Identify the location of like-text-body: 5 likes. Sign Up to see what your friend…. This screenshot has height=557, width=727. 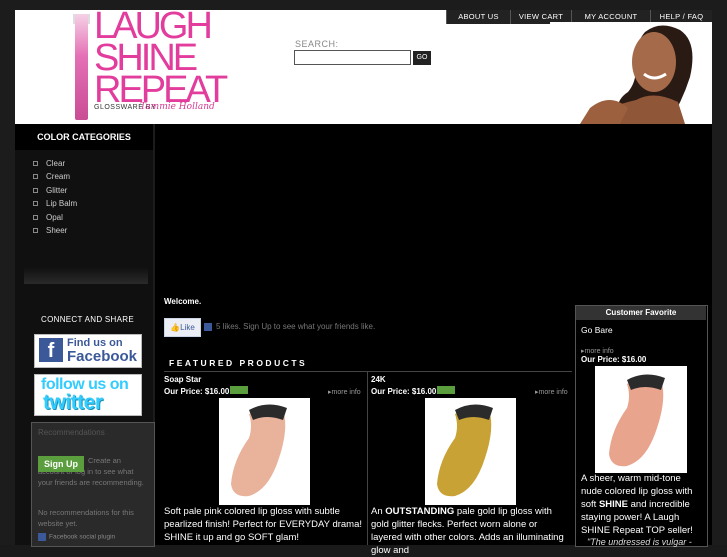
(296, 326).